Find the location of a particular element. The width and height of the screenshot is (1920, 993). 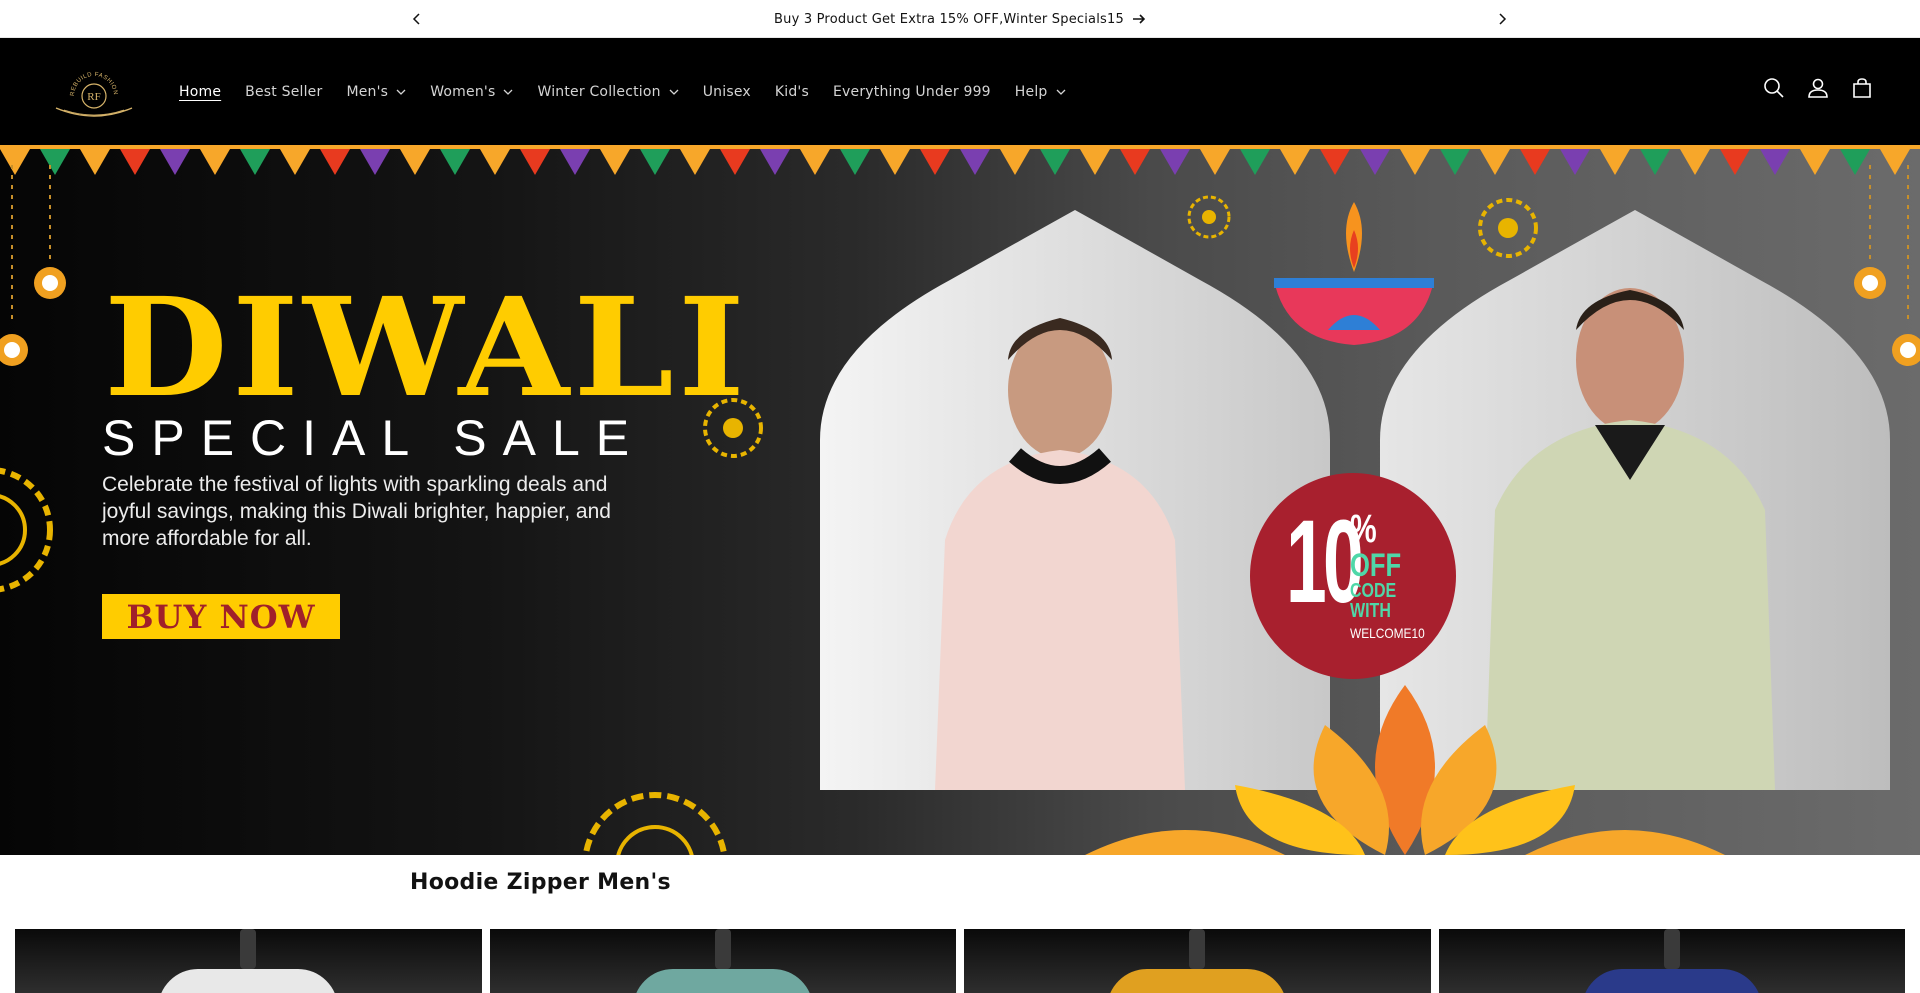

hanging-lamps-left is located at coordinates (33, 265).